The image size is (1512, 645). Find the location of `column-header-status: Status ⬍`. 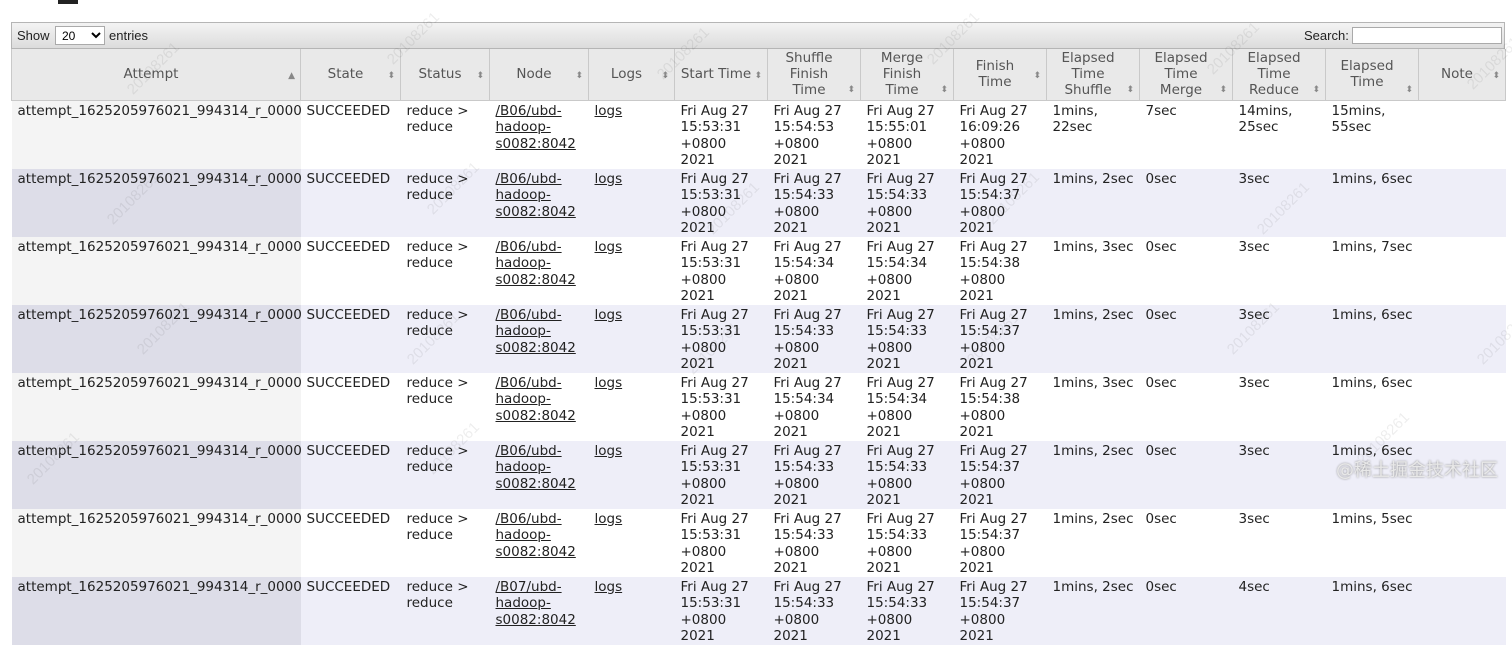

column-header-status: Status ⬍ is located at coordinates (445, 75).